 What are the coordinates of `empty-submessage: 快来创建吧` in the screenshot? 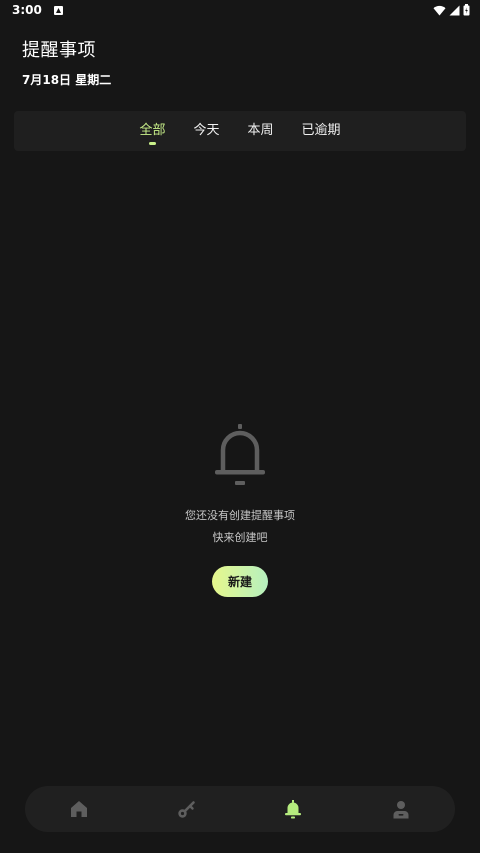 It's located at (240, 537).